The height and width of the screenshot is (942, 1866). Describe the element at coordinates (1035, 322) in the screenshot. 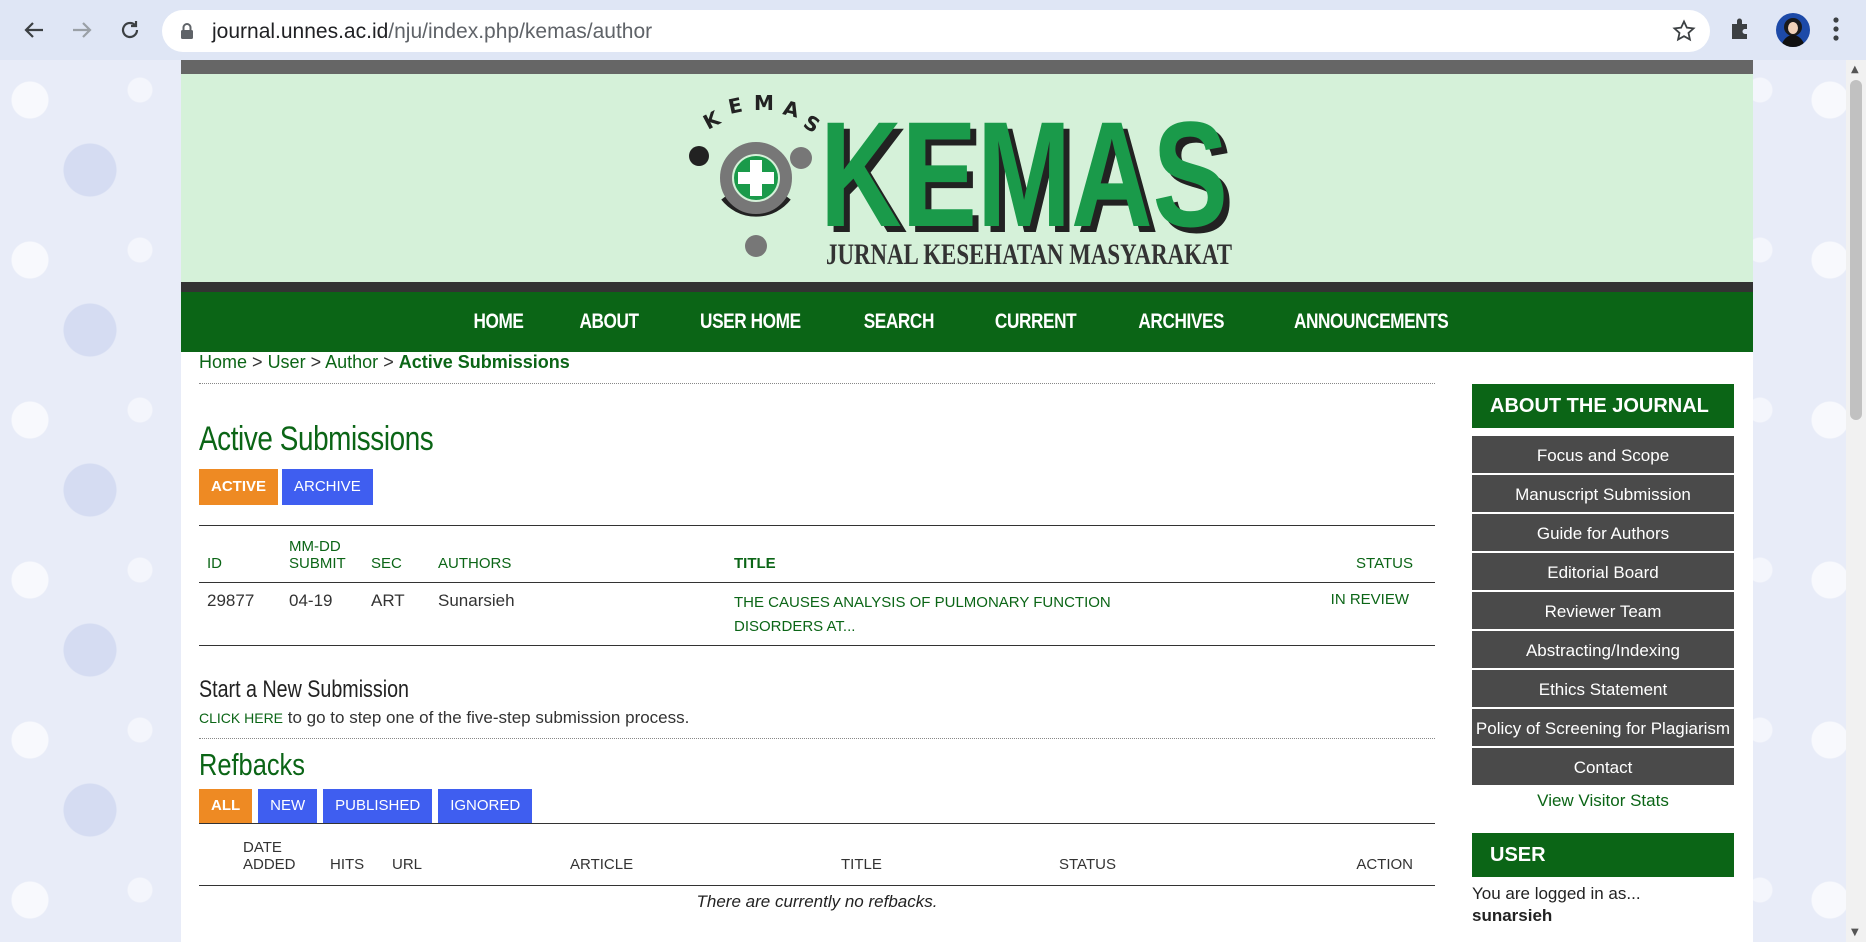

I see `nav-current: CURRENT` at that location.